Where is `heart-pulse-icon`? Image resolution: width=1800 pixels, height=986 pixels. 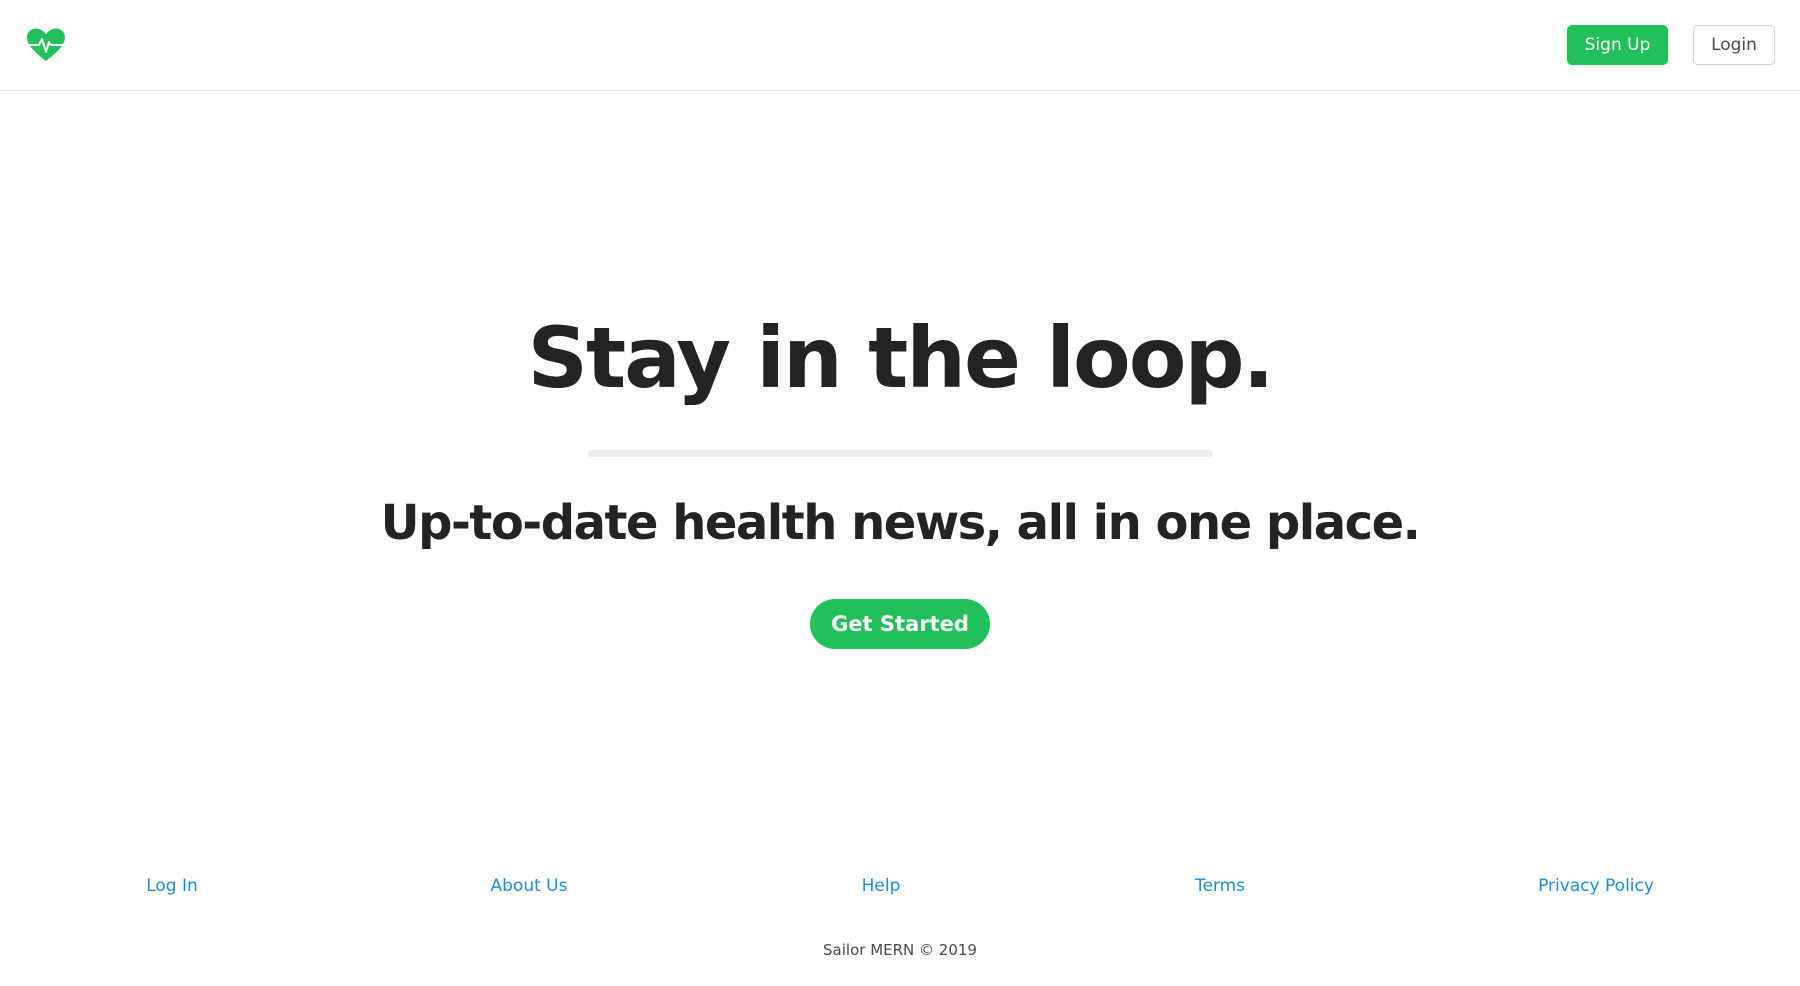
heart-pulse-icon is located at coordinates (46, 44).